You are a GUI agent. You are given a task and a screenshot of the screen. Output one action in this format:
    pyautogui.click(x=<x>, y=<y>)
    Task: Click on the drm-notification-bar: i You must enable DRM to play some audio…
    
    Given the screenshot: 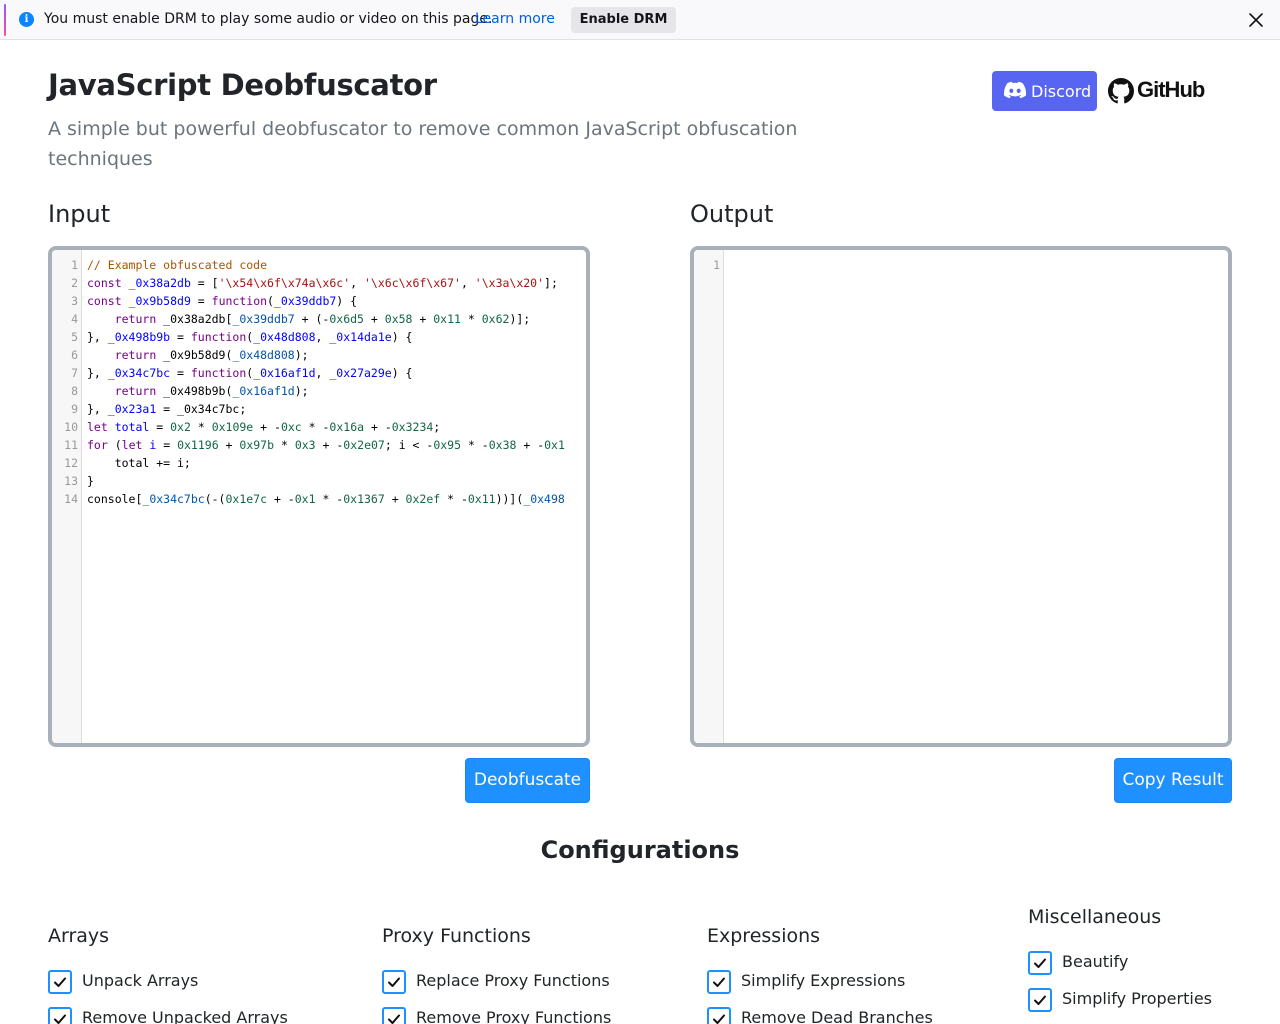 What is the action you would take?
    pyautogui.click(x=640, y=20)
    